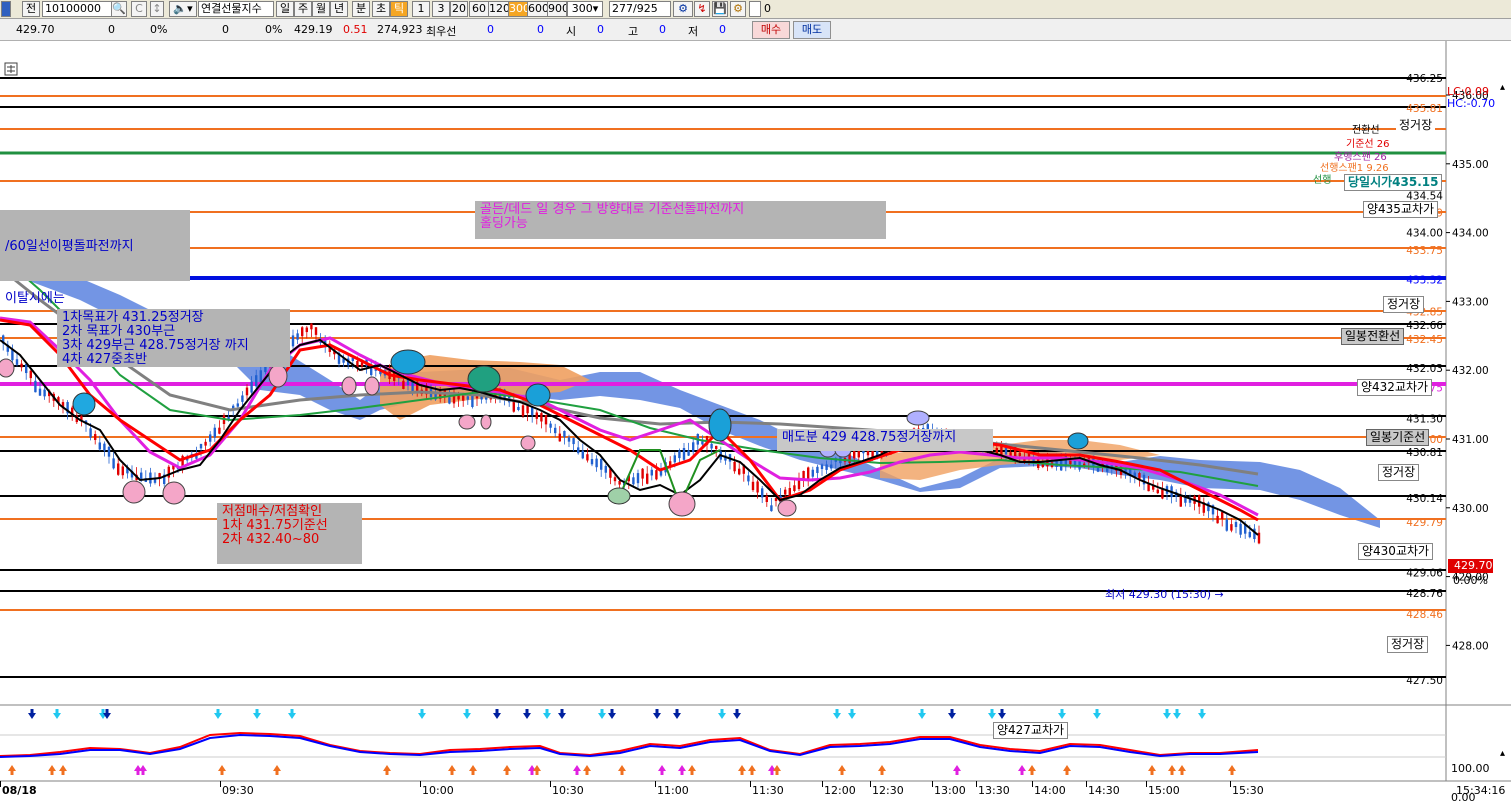  Describe the element at coordinates (1401, 209) in the screenshot. I see `tag-y435: 양435교차가` at that location.